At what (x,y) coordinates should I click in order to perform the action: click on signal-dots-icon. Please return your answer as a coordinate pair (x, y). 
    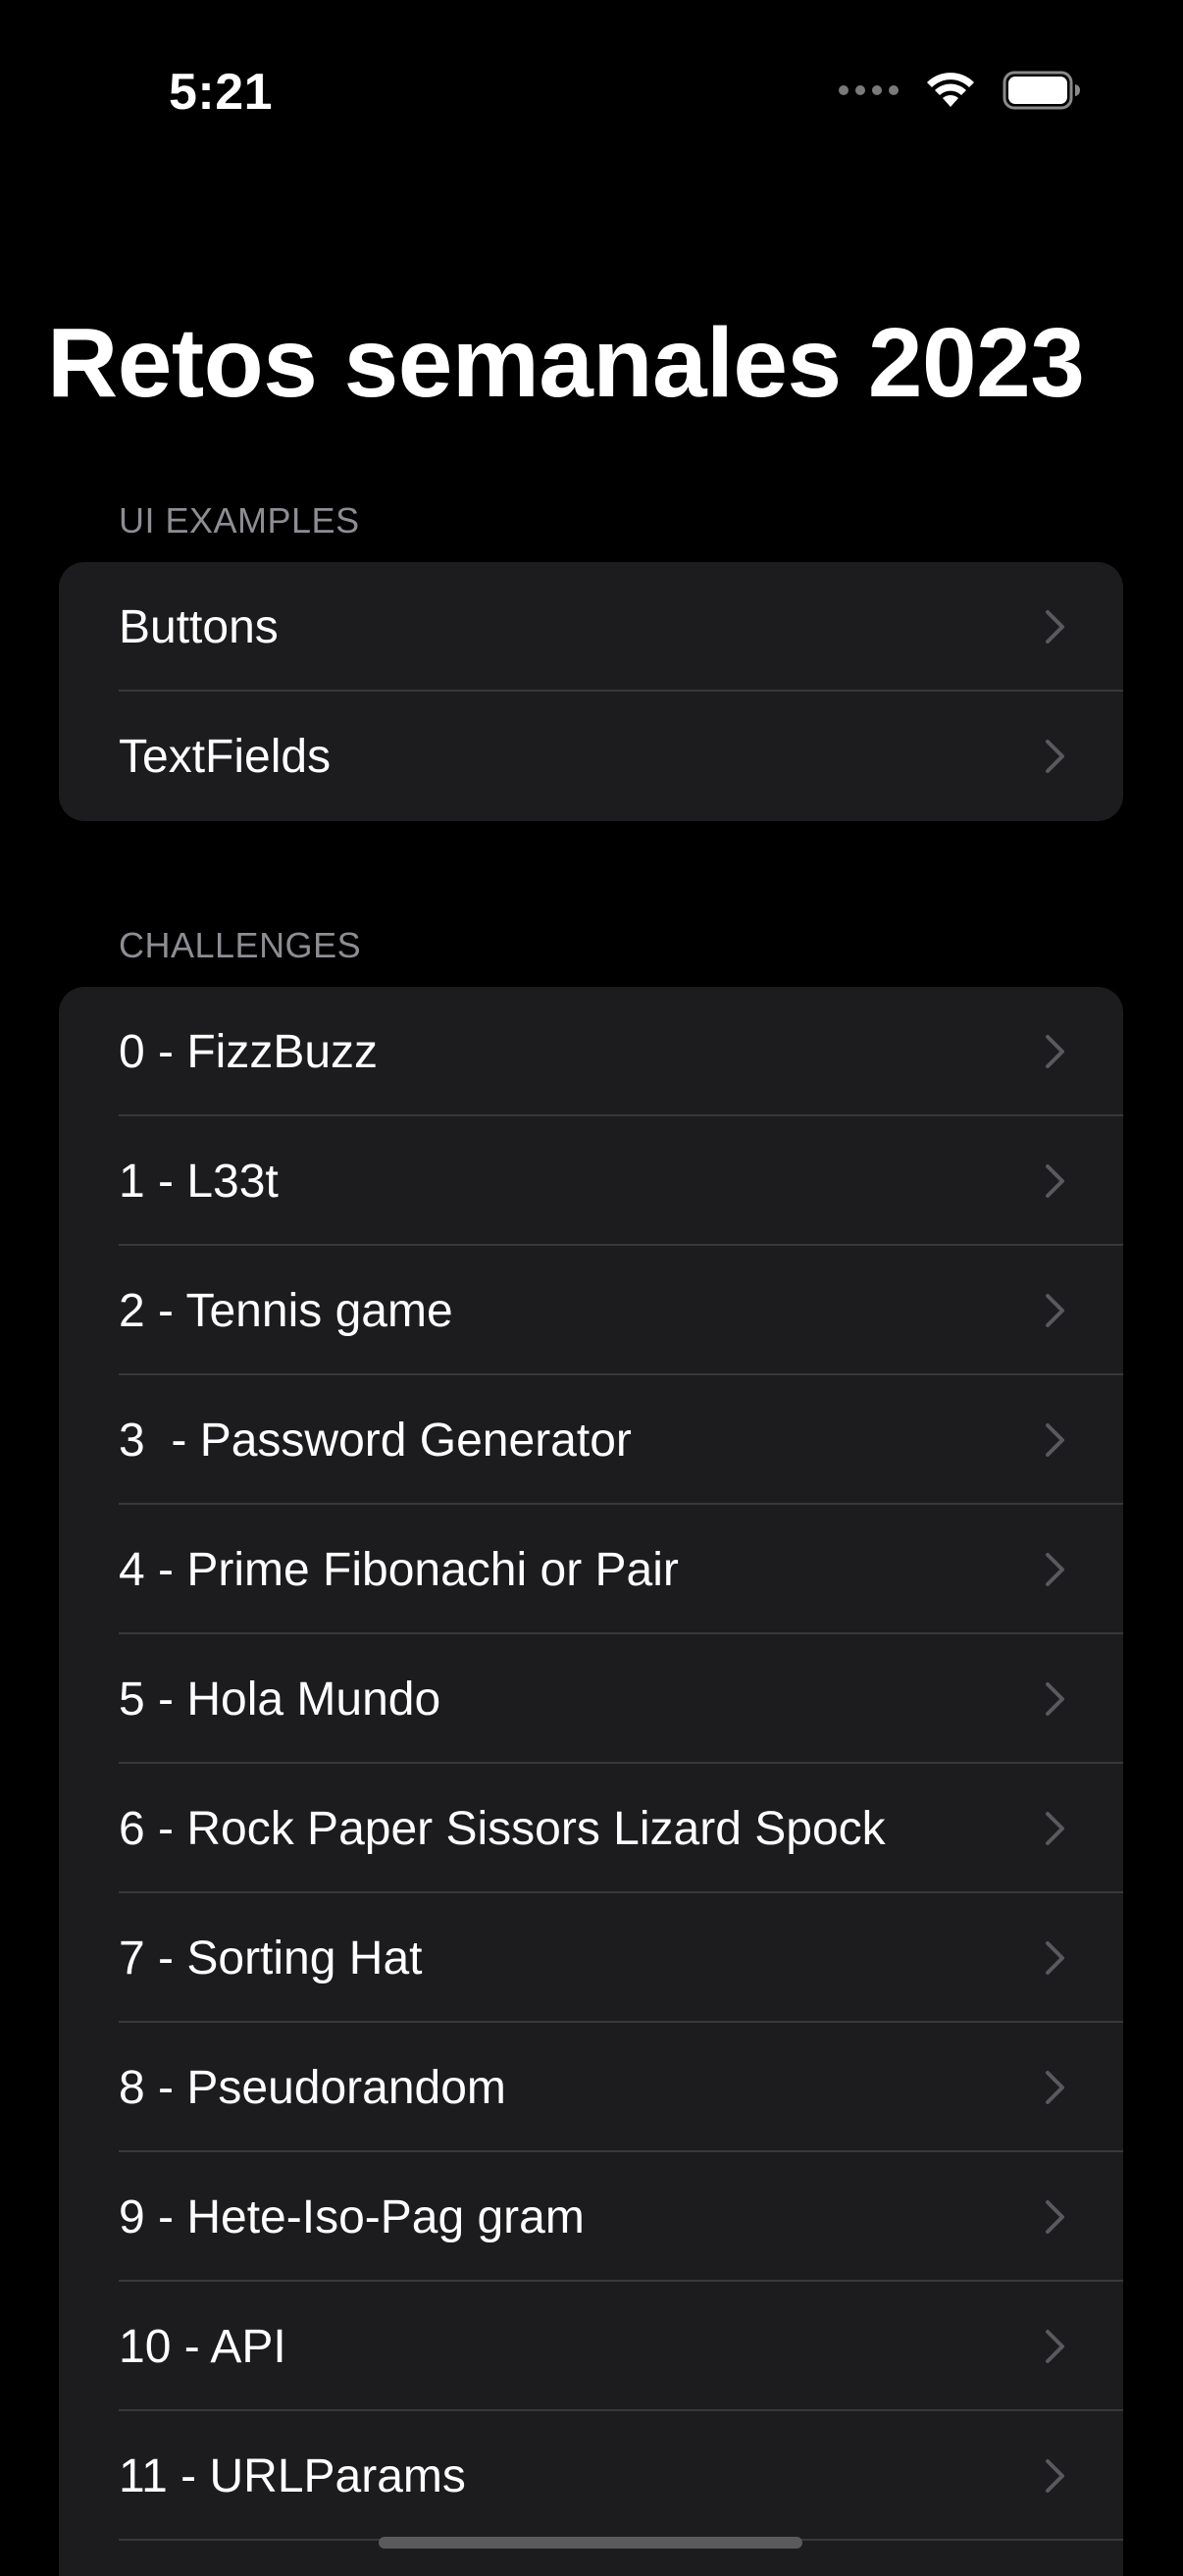
    Looking at the image, I should click on (869, 90).